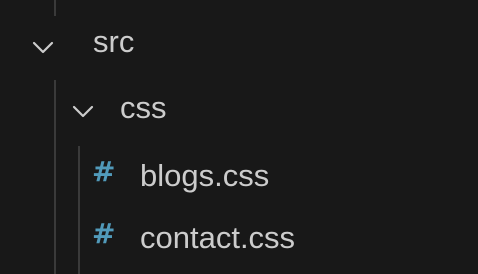 The width and height of the screenshot is (478, 274). What do you see at coordinates (218, 237) in the screenshot?
I see `file-label: contact.css` at bounding box center [218, 237].